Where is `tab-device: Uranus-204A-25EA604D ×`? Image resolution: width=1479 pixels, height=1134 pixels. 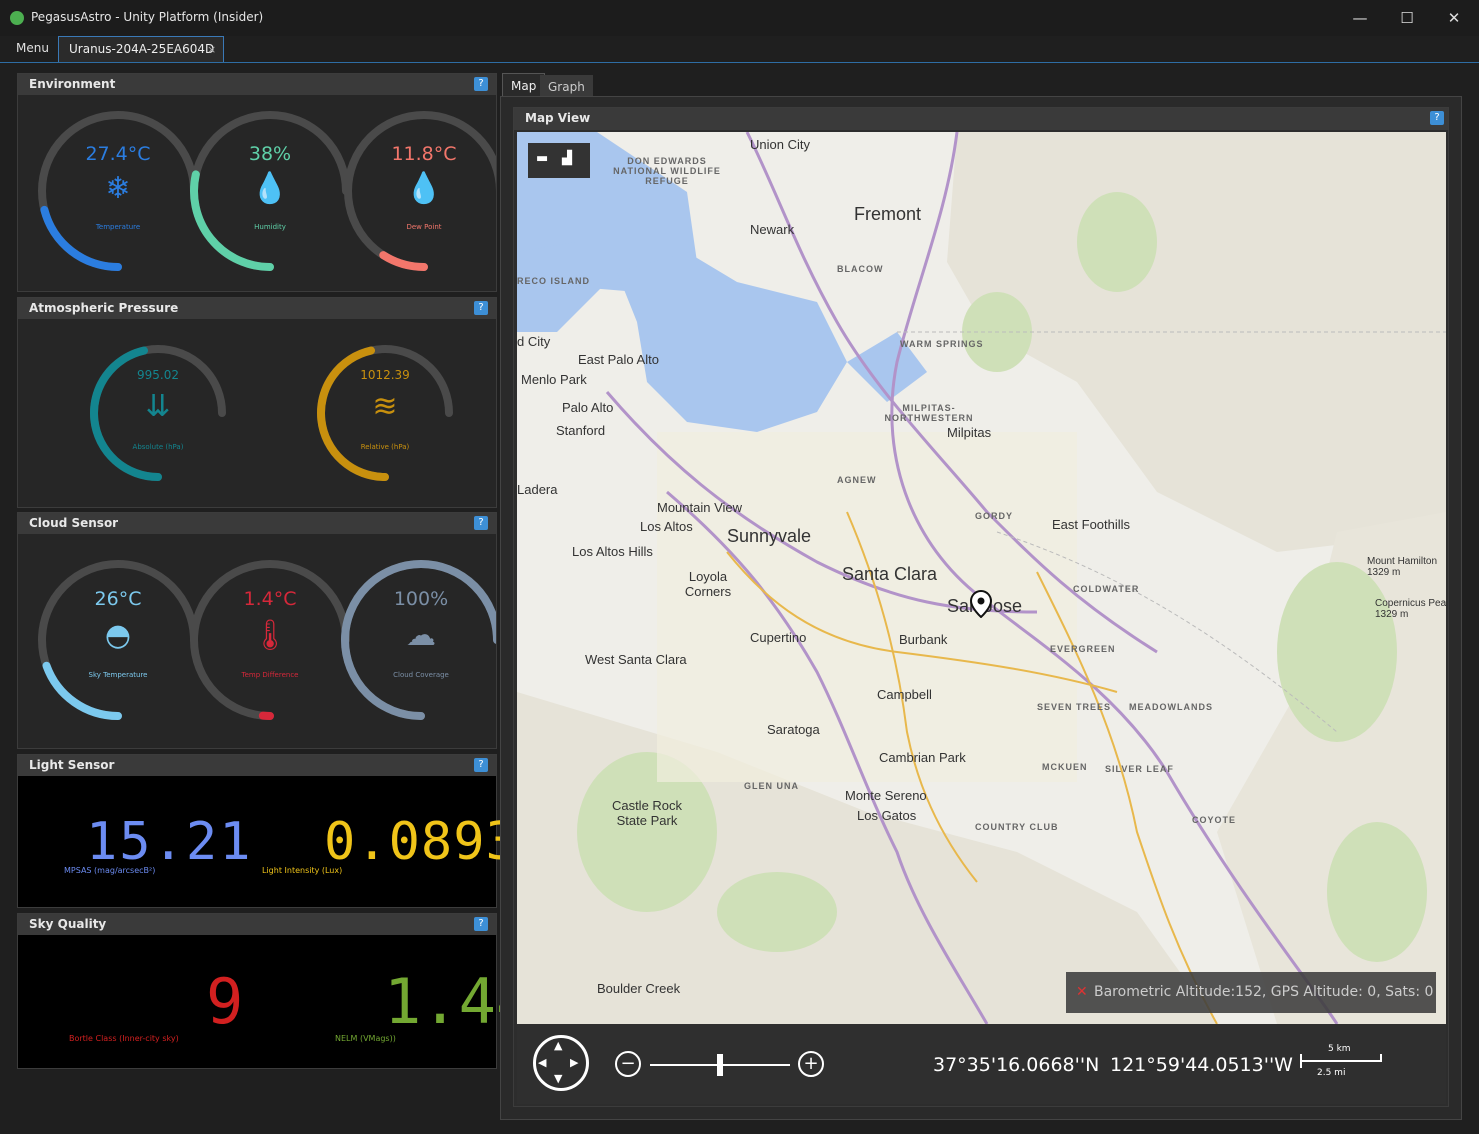
tab-device: Uranus-204A-25EA604D × is located at coordinates (141, 49).